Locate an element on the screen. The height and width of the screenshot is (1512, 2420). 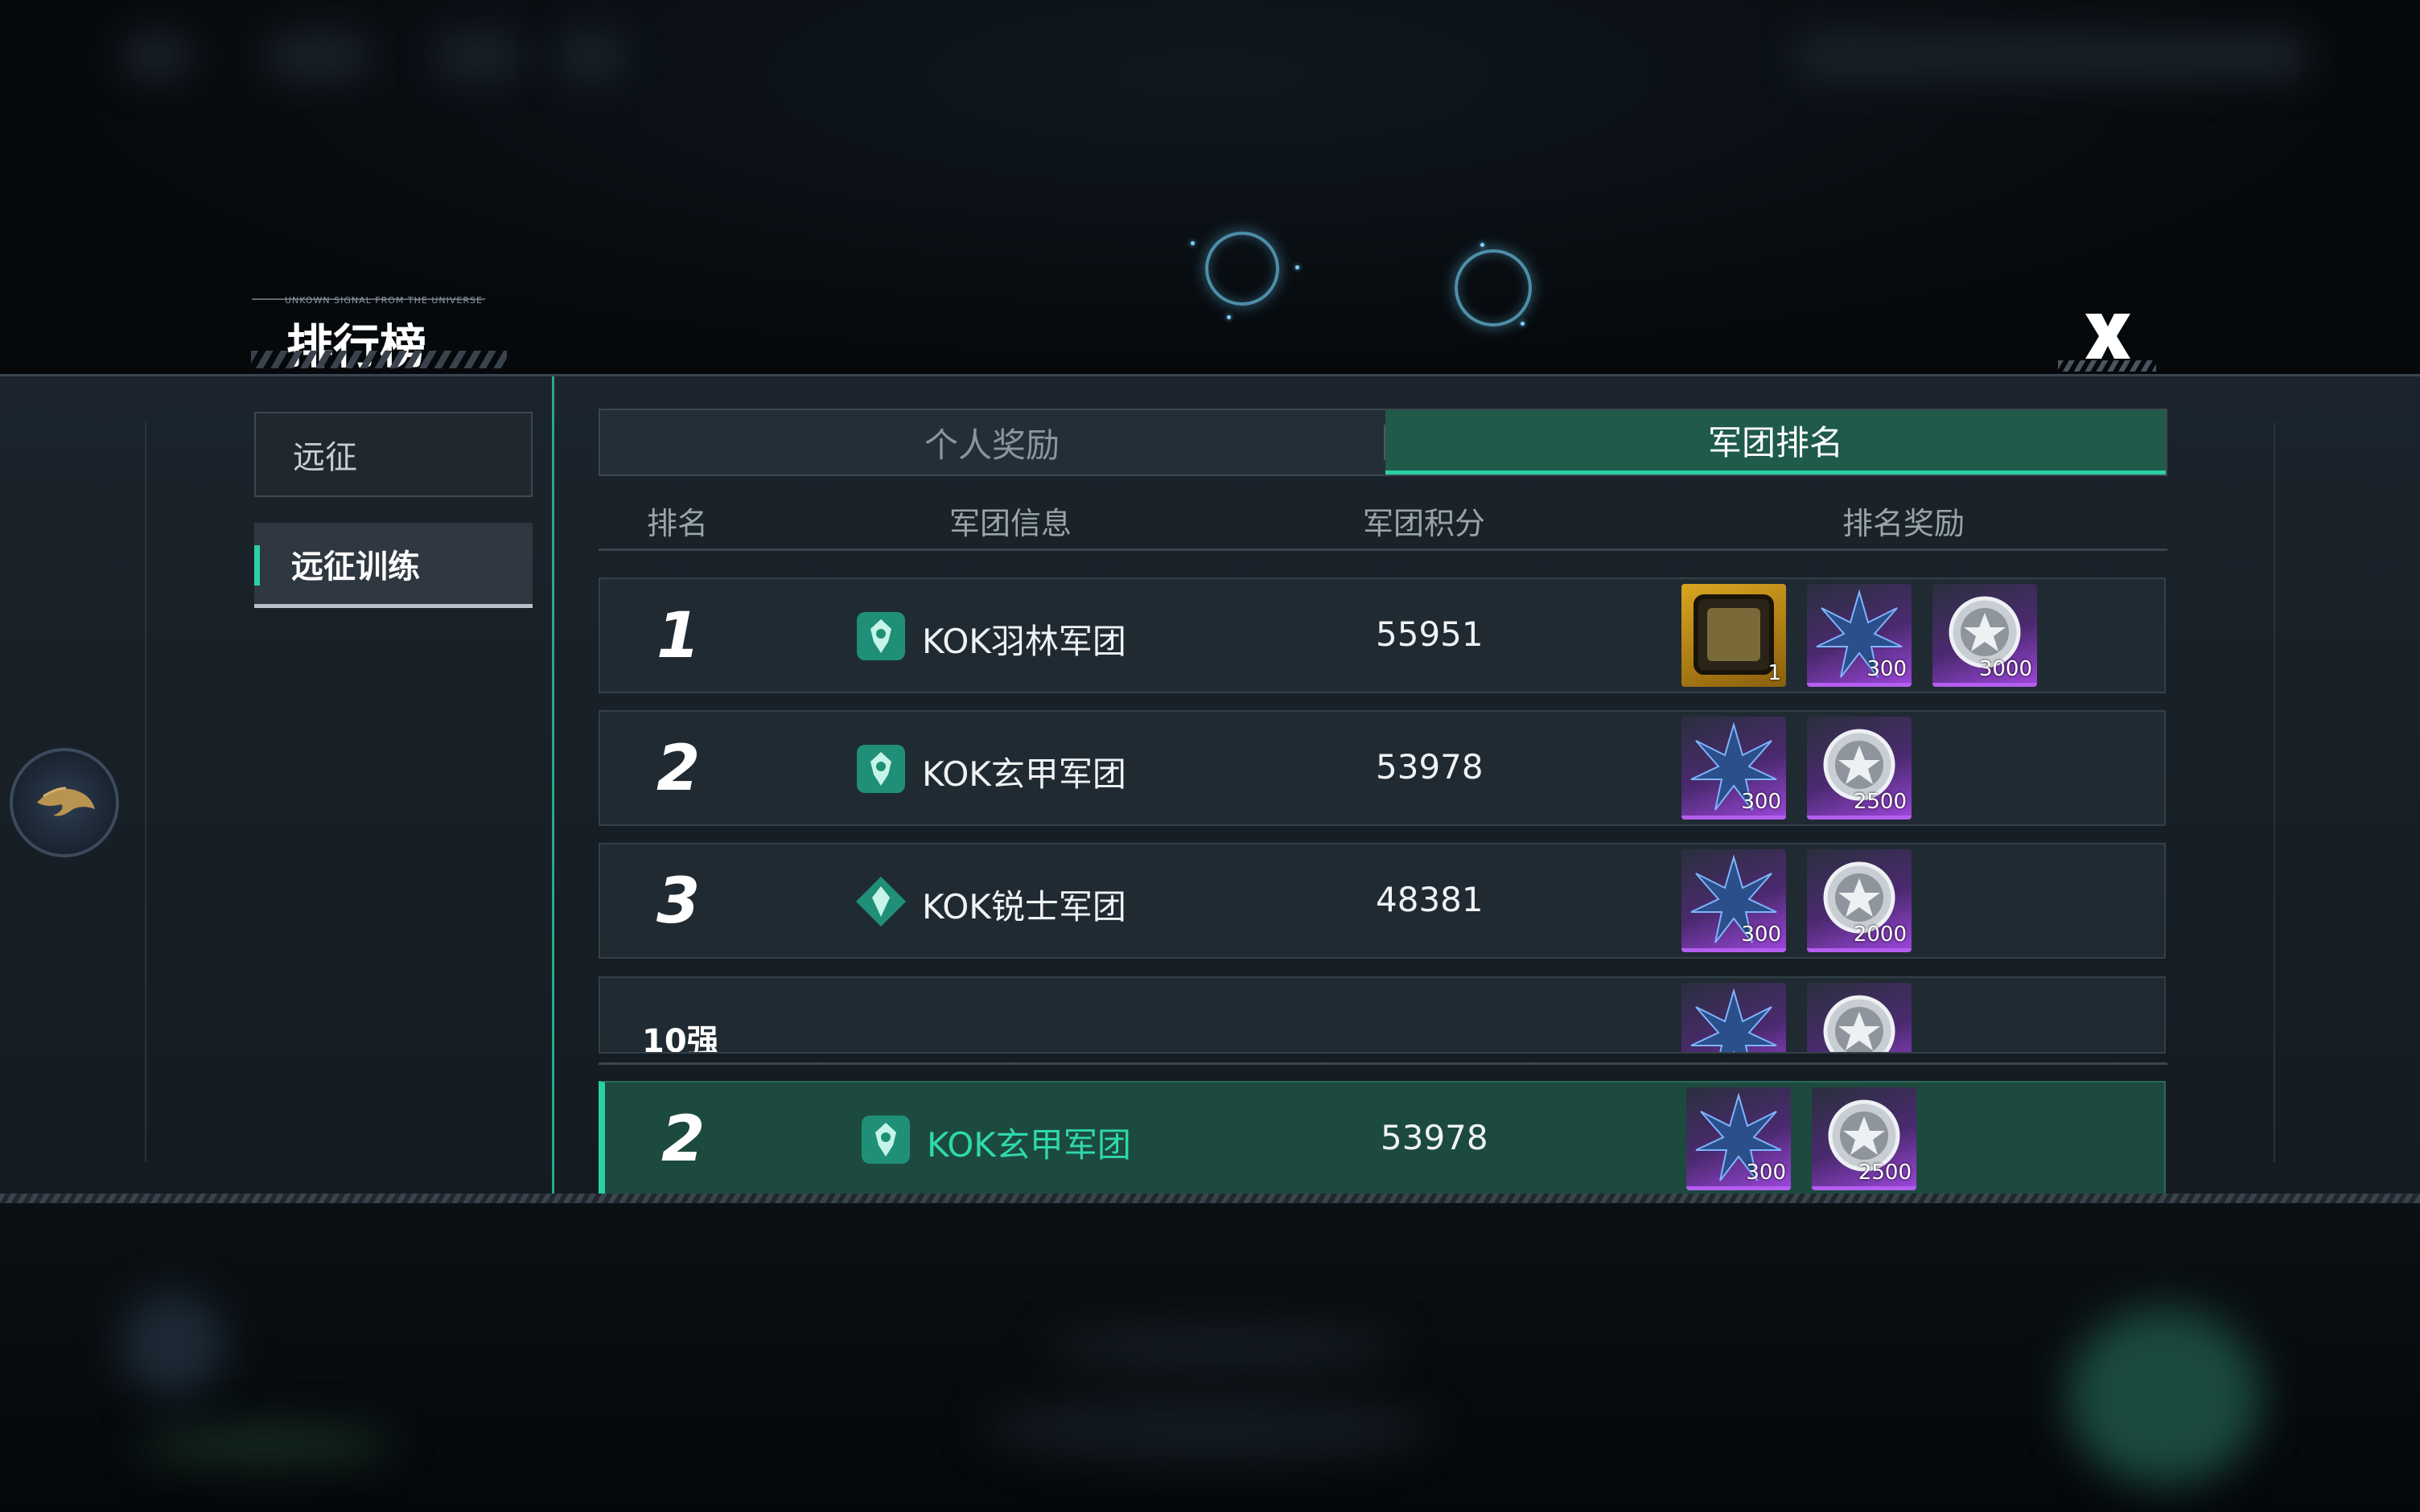
table-row: 3 KOK锐士军团 48381 300 2000 is located at coordinates (1382, 901).